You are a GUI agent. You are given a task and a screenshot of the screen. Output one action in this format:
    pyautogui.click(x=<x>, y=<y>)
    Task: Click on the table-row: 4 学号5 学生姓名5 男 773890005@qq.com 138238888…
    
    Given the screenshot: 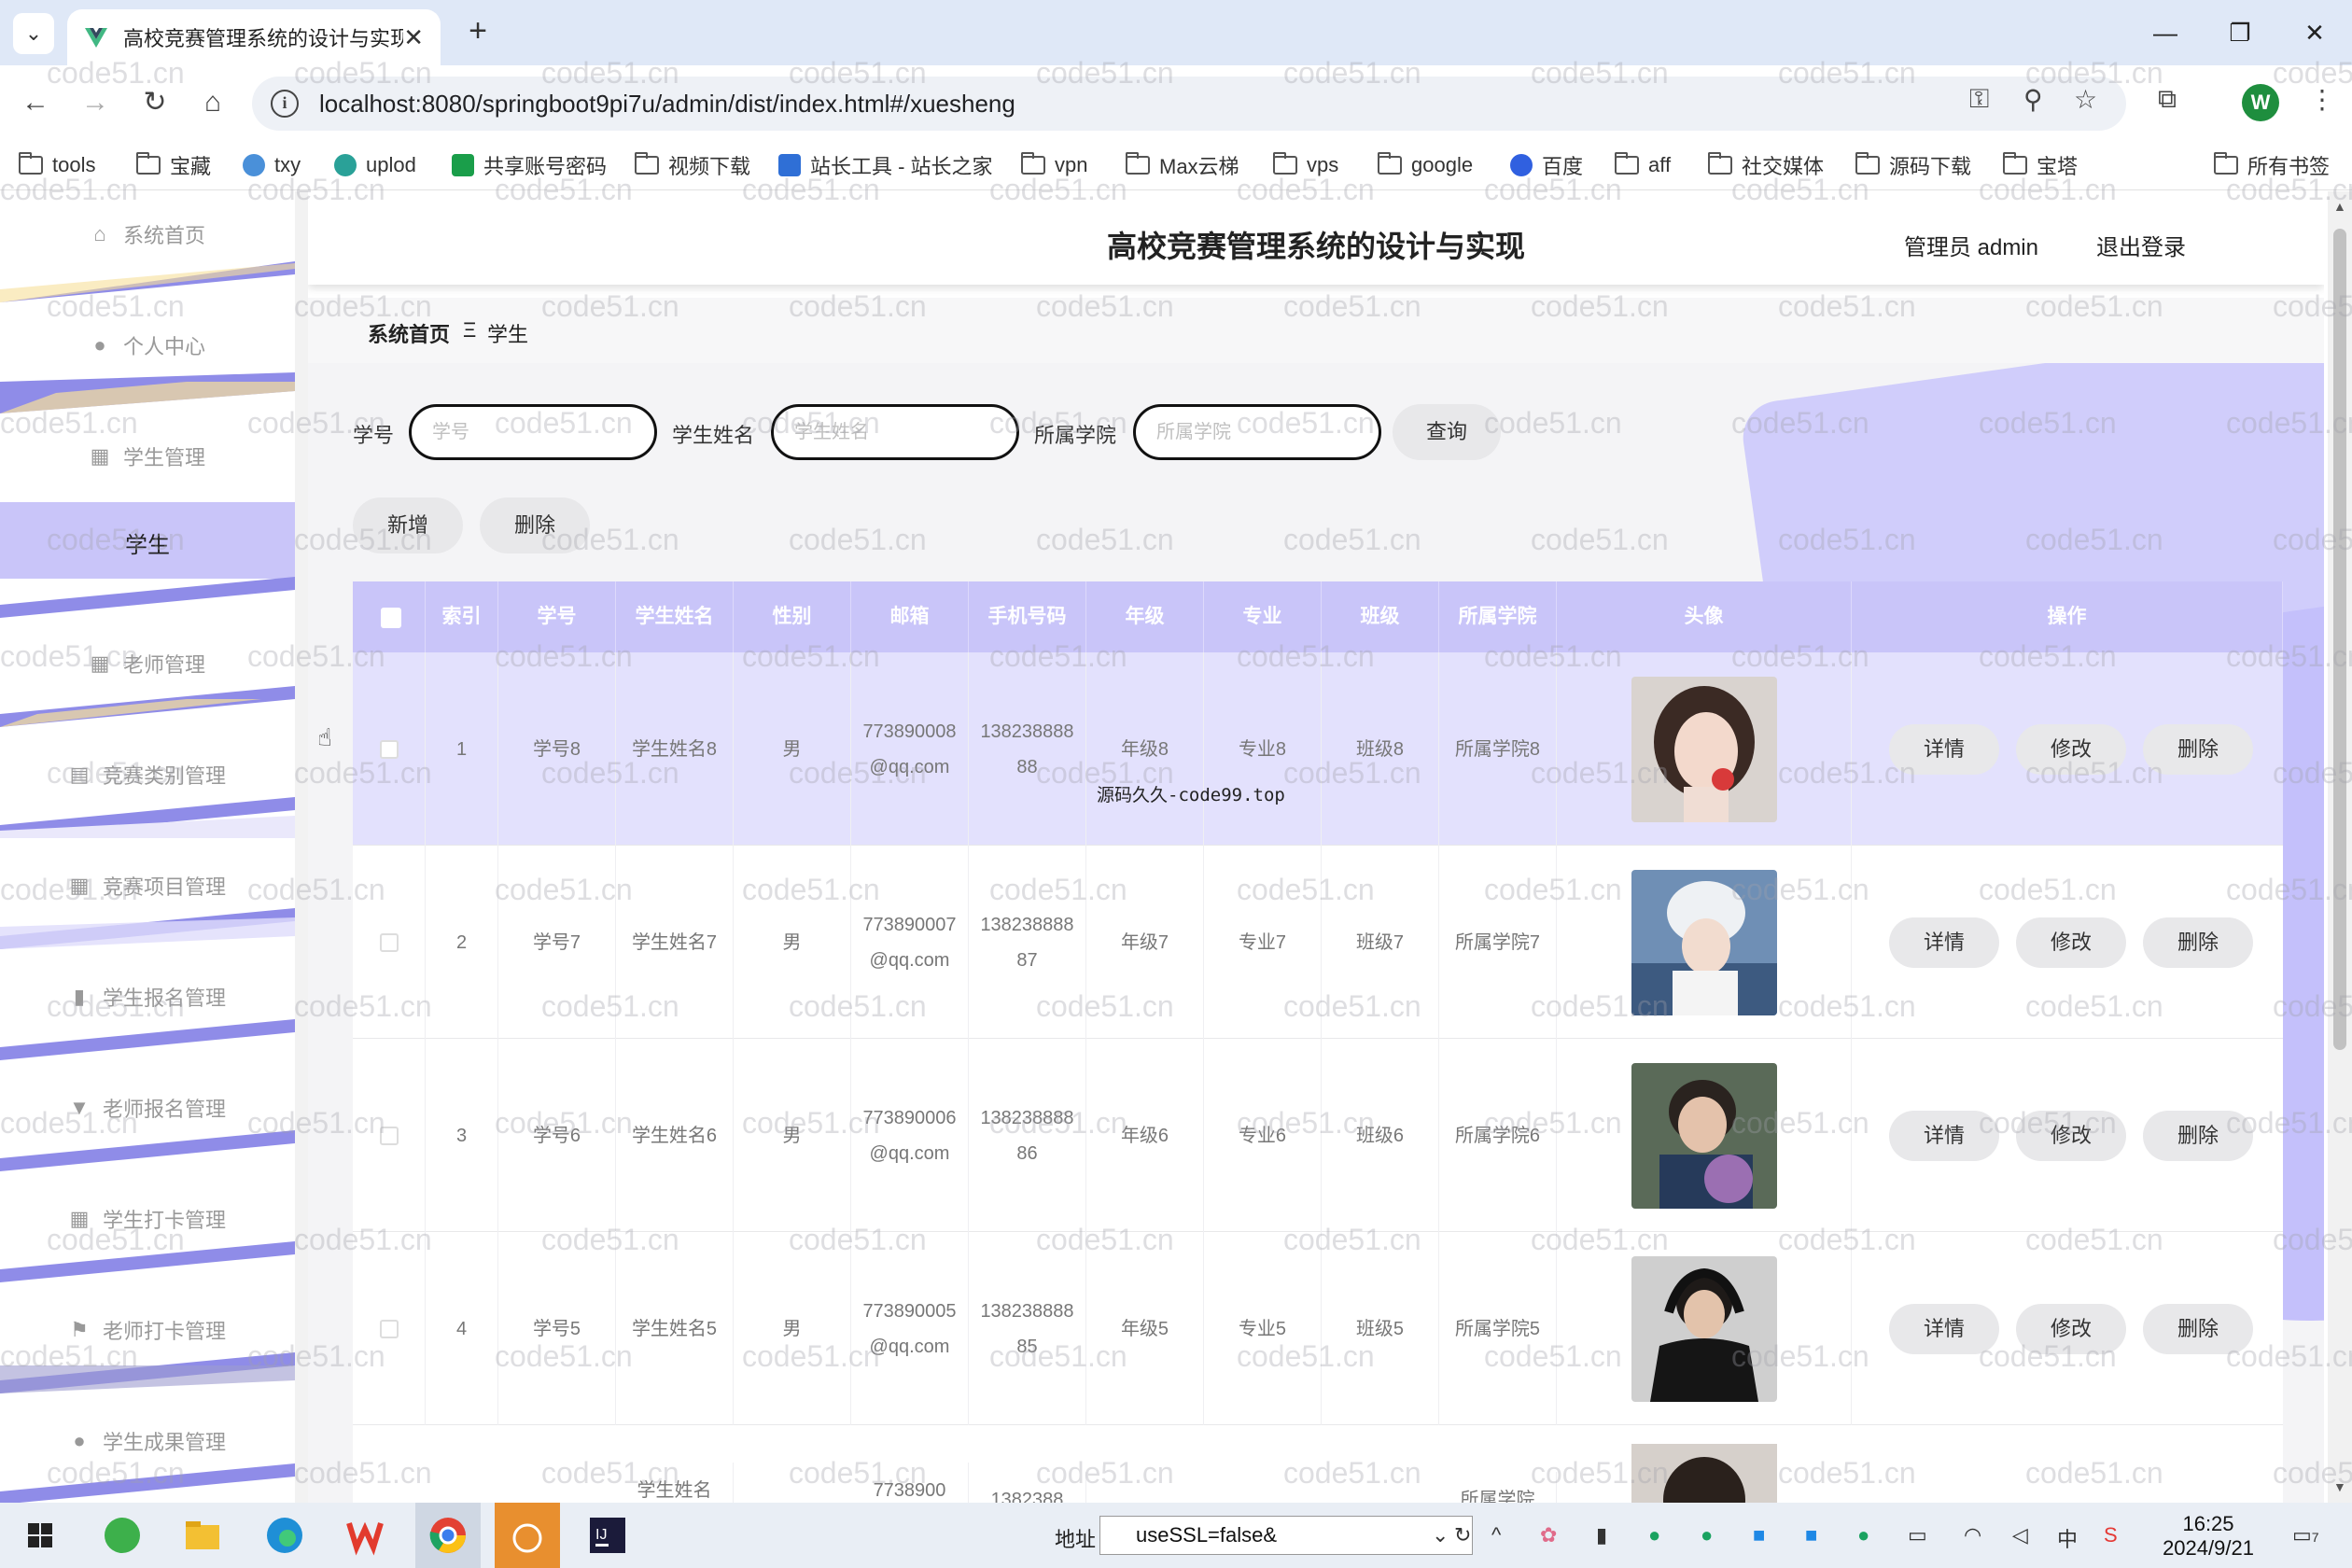 What is the action you would take?
    pyautogui.click(x=1318, y=1328)
    